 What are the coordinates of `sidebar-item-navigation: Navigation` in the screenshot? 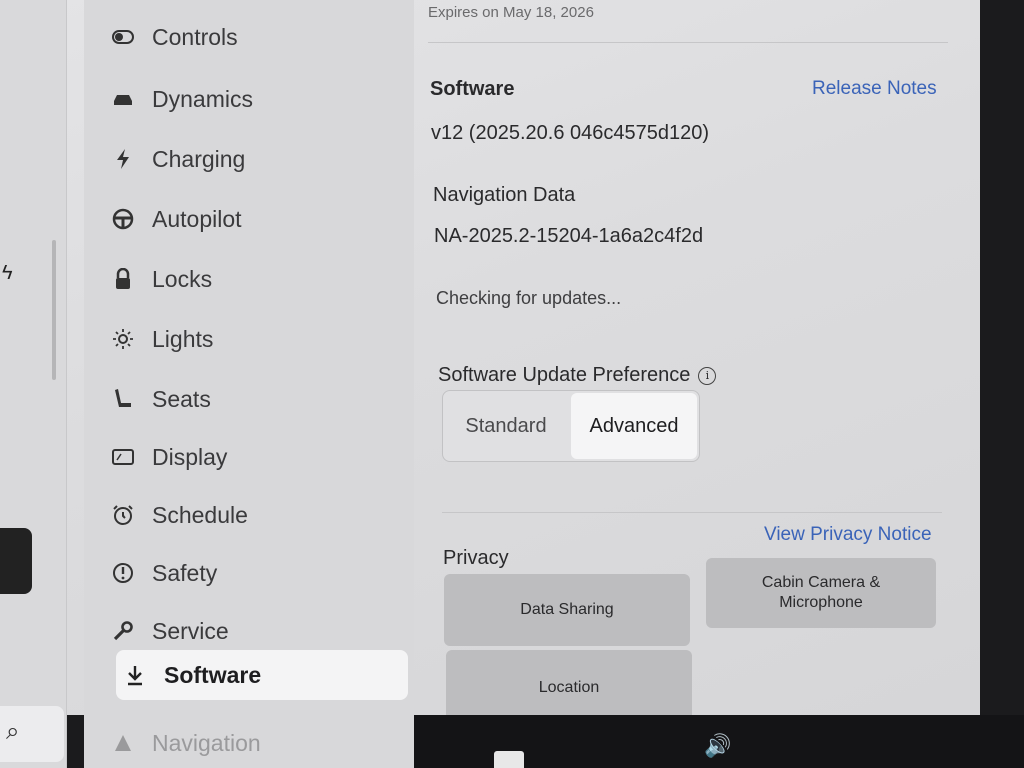 It's located at (250, 743).